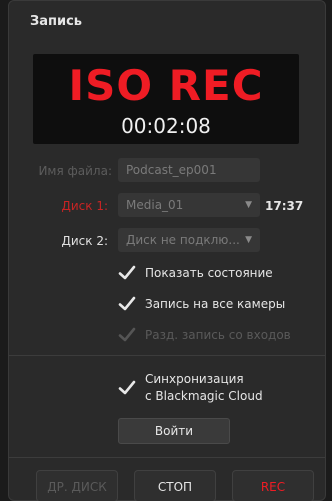  I want to click on stop-button: СТОП, so click(175, 485).